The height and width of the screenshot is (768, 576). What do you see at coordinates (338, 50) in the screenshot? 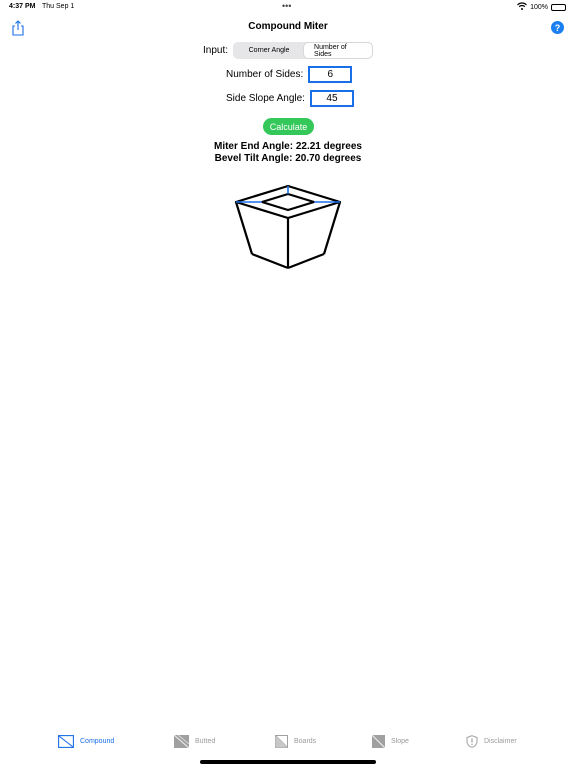
I see `segment-number-of-sides: Number of Sides` at bounding box center [338, 50].